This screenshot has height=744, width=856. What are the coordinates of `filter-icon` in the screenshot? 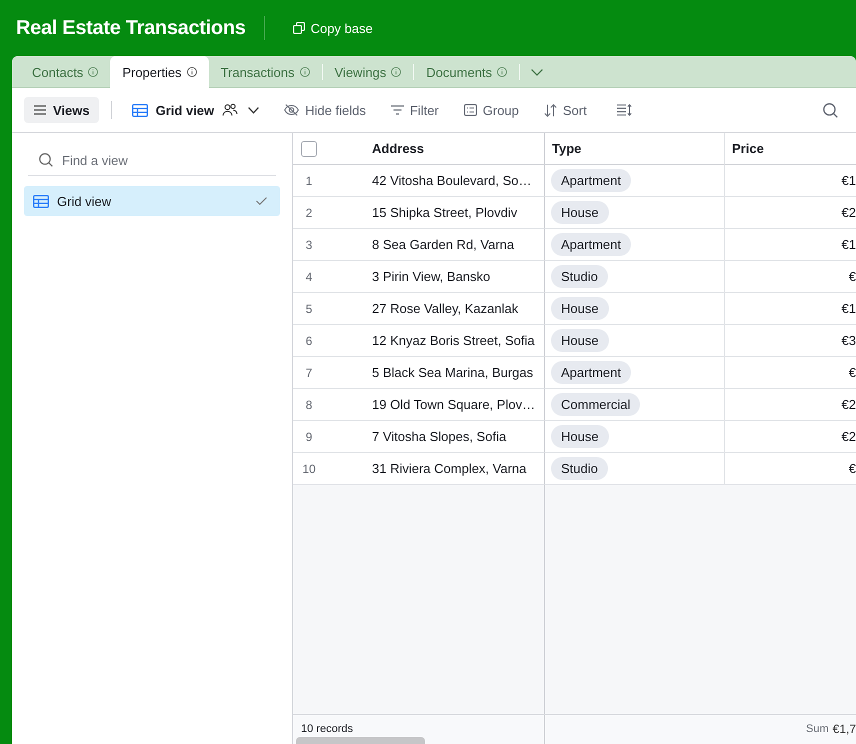 It's located at (397, 110).